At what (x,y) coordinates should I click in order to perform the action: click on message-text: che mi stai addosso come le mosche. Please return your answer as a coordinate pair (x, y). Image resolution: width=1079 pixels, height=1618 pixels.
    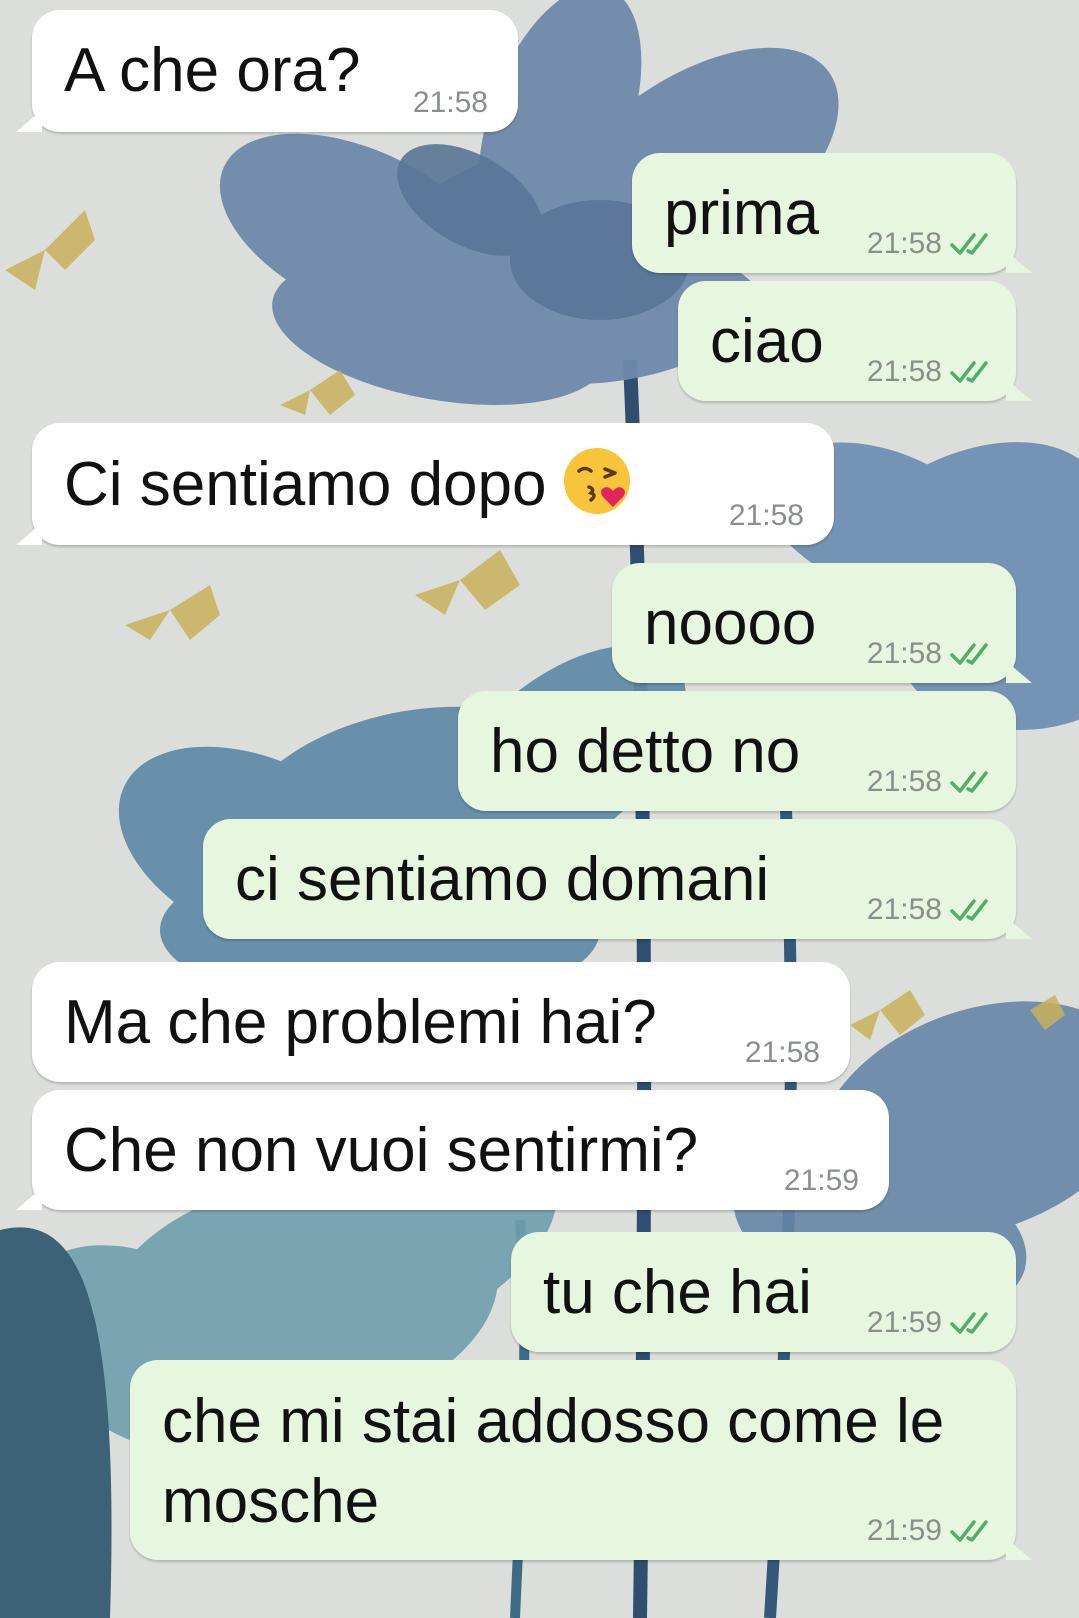
    Looking at the image, I should click on (553, 1461).